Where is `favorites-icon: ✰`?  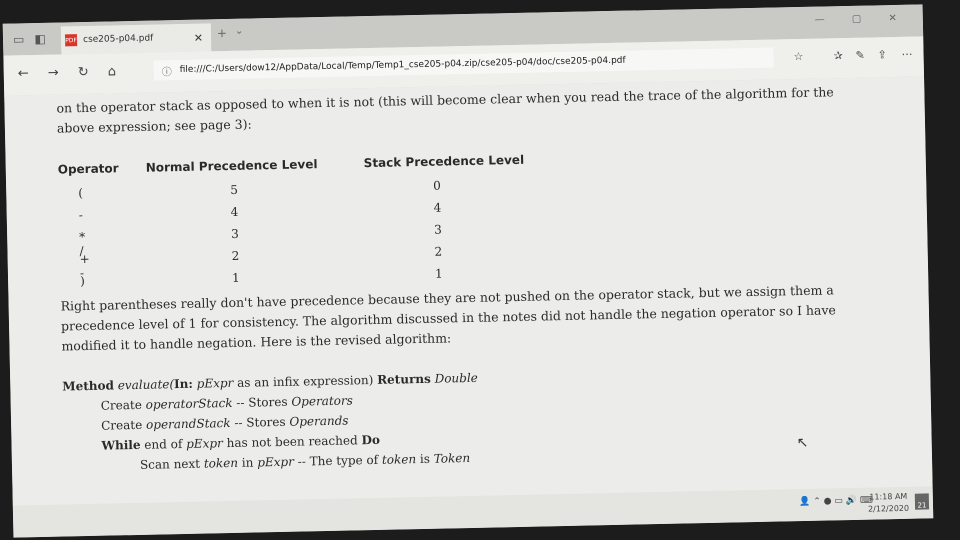 favorites-icon: ✰ is located at coordinates (837, 55).